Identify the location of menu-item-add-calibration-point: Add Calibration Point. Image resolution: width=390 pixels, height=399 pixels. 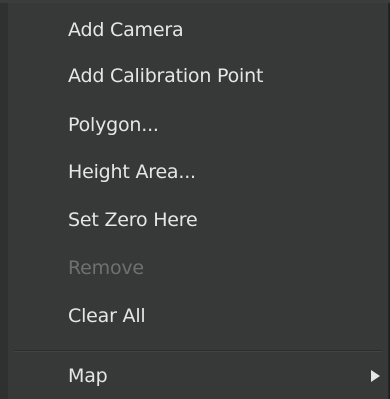
(194, 76).